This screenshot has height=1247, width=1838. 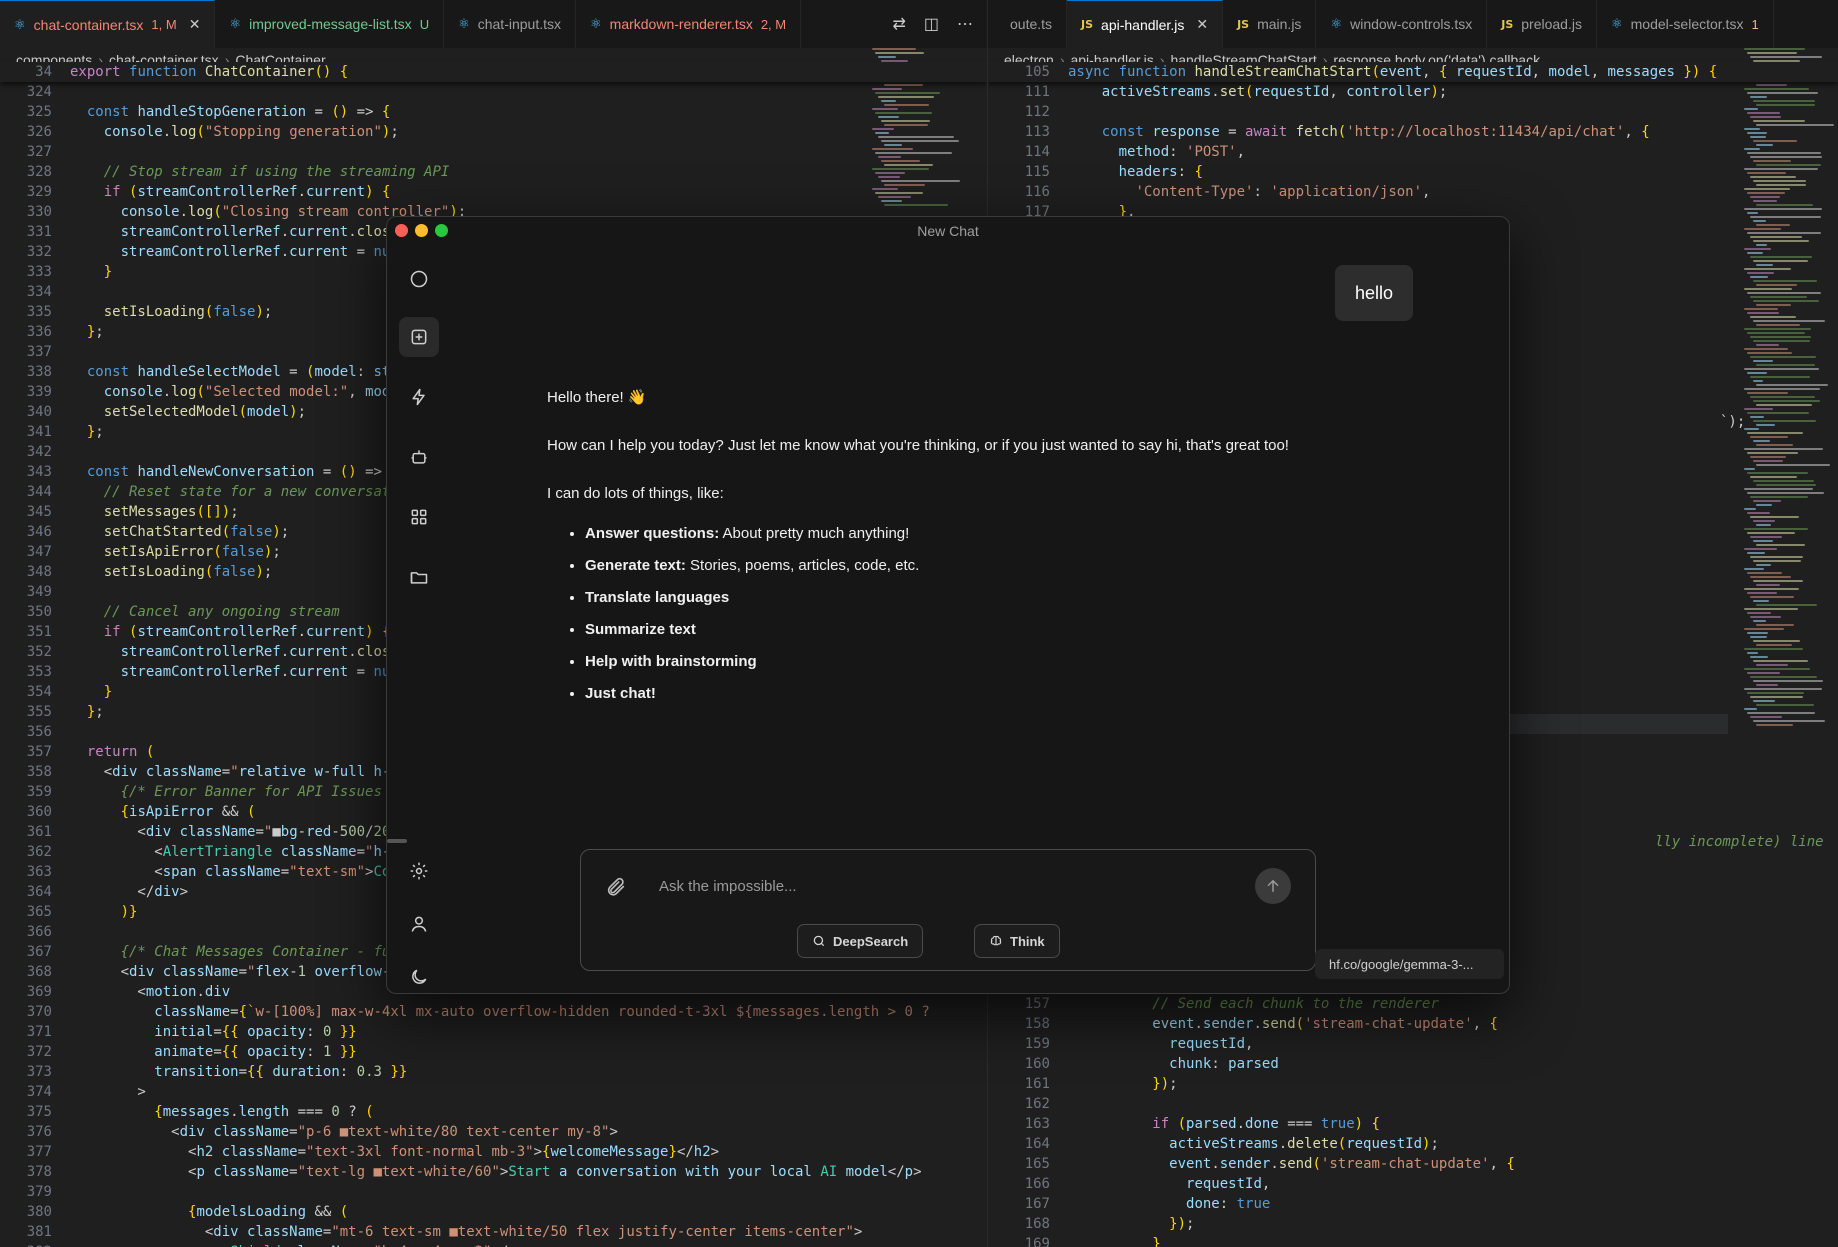 What do you see at coordinates (965, 24) in the screenshot?
I see `more-actions-icon: ⋯` at bounding box center [965, 24].